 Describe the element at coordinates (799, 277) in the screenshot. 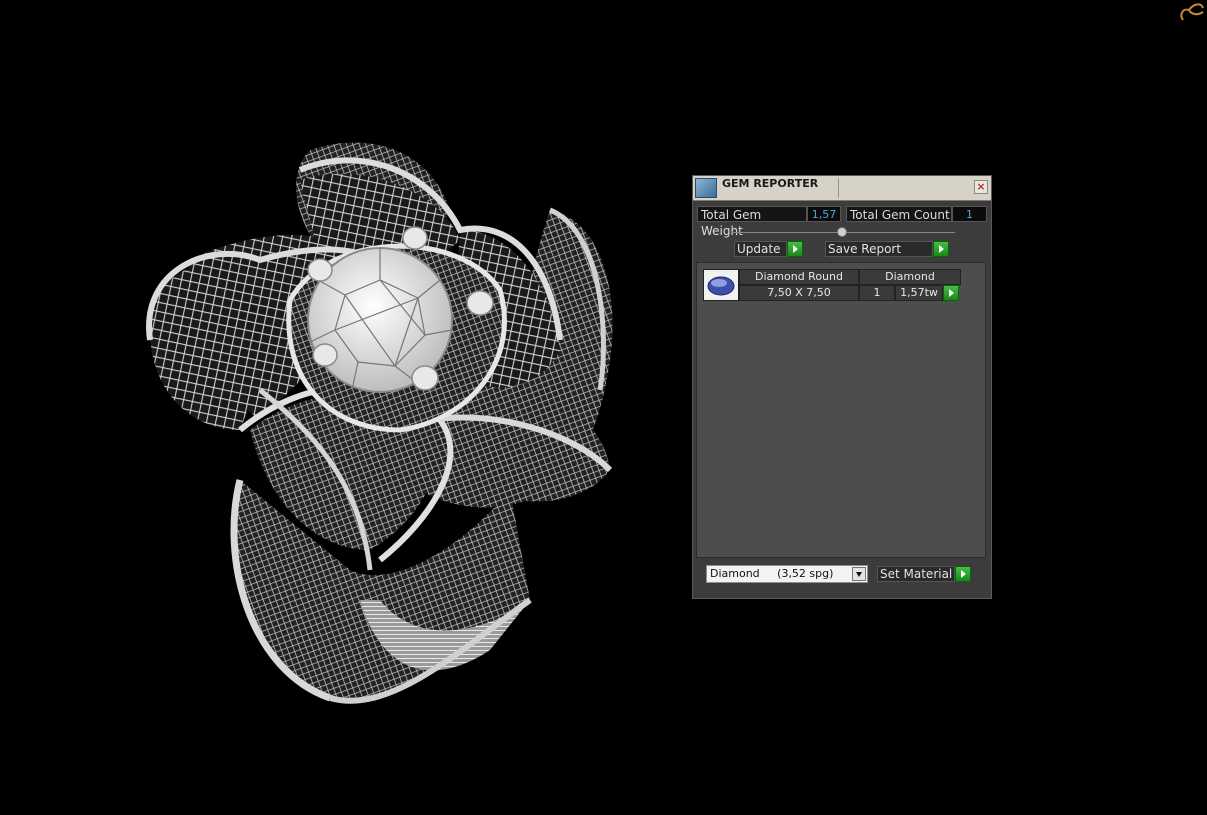

I see `gem-shape-header: Diamond Round` at that location.